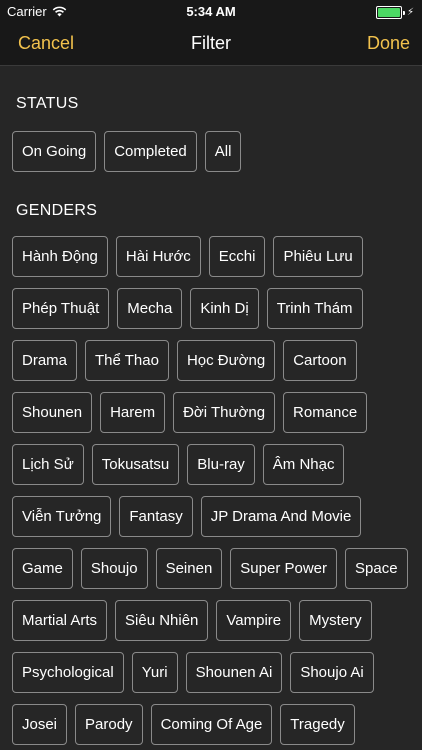 The height and width of the screenshot is (750, 422). I want to click on genre-tag-lich-su: Lịch Sử, so click(48, 464).